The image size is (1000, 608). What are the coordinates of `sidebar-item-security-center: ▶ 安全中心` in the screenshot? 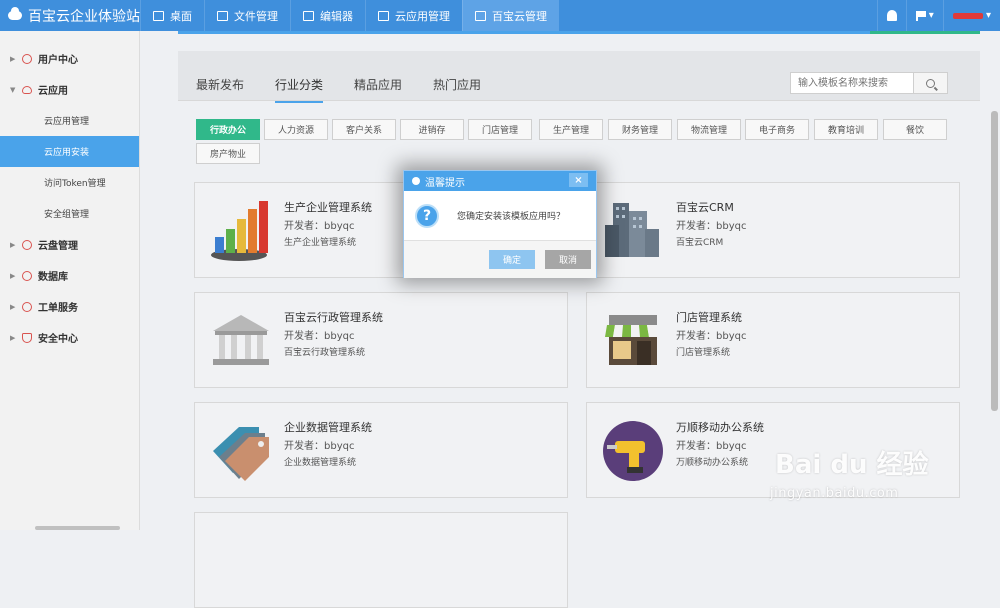 It's located at (69, 337).